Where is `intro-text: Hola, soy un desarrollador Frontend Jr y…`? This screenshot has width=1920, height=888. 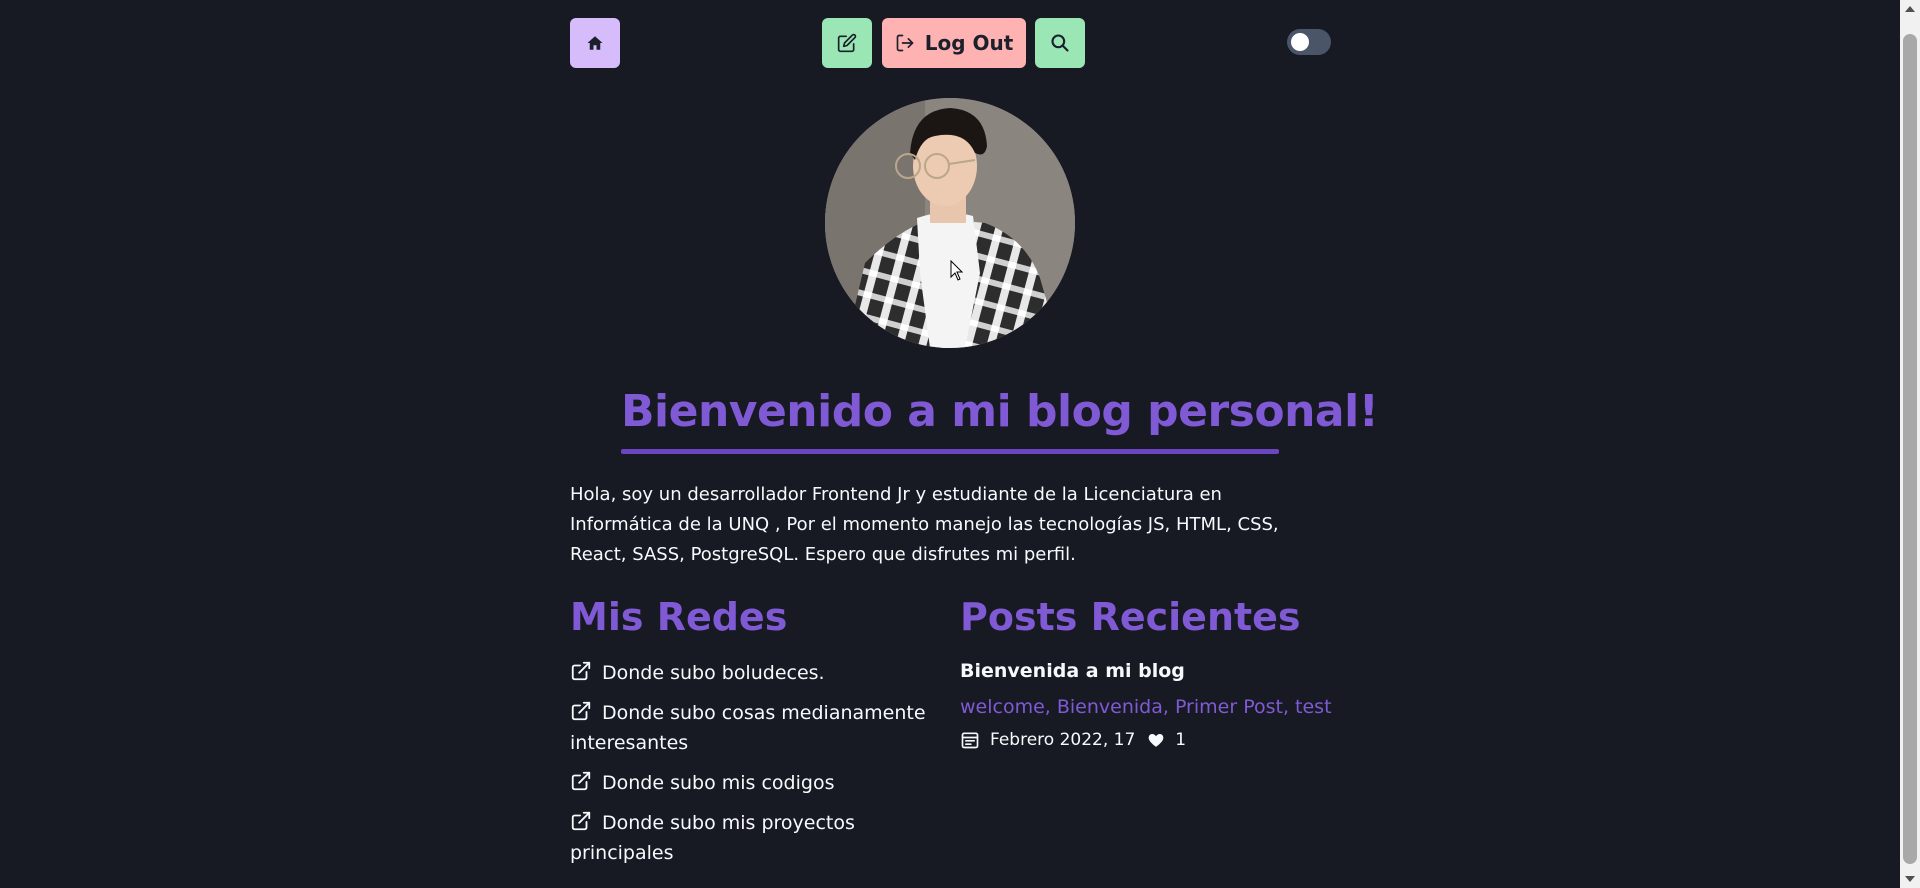
intro-text: Hola, soy un desarrollador Frontend Jr y… is located at coordinates (924, 524).